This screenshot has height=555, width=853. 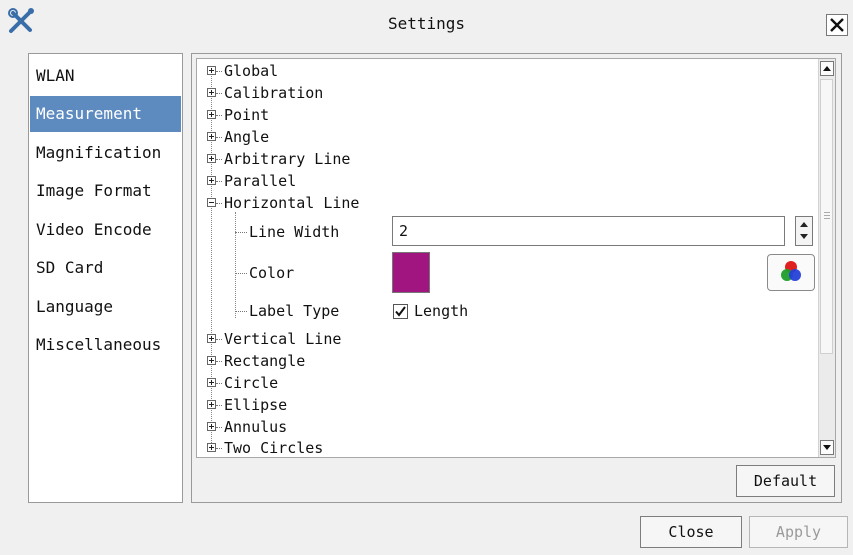 I want to click on tree-node-rectangle: Rectangle, so click(x=256, y=361).